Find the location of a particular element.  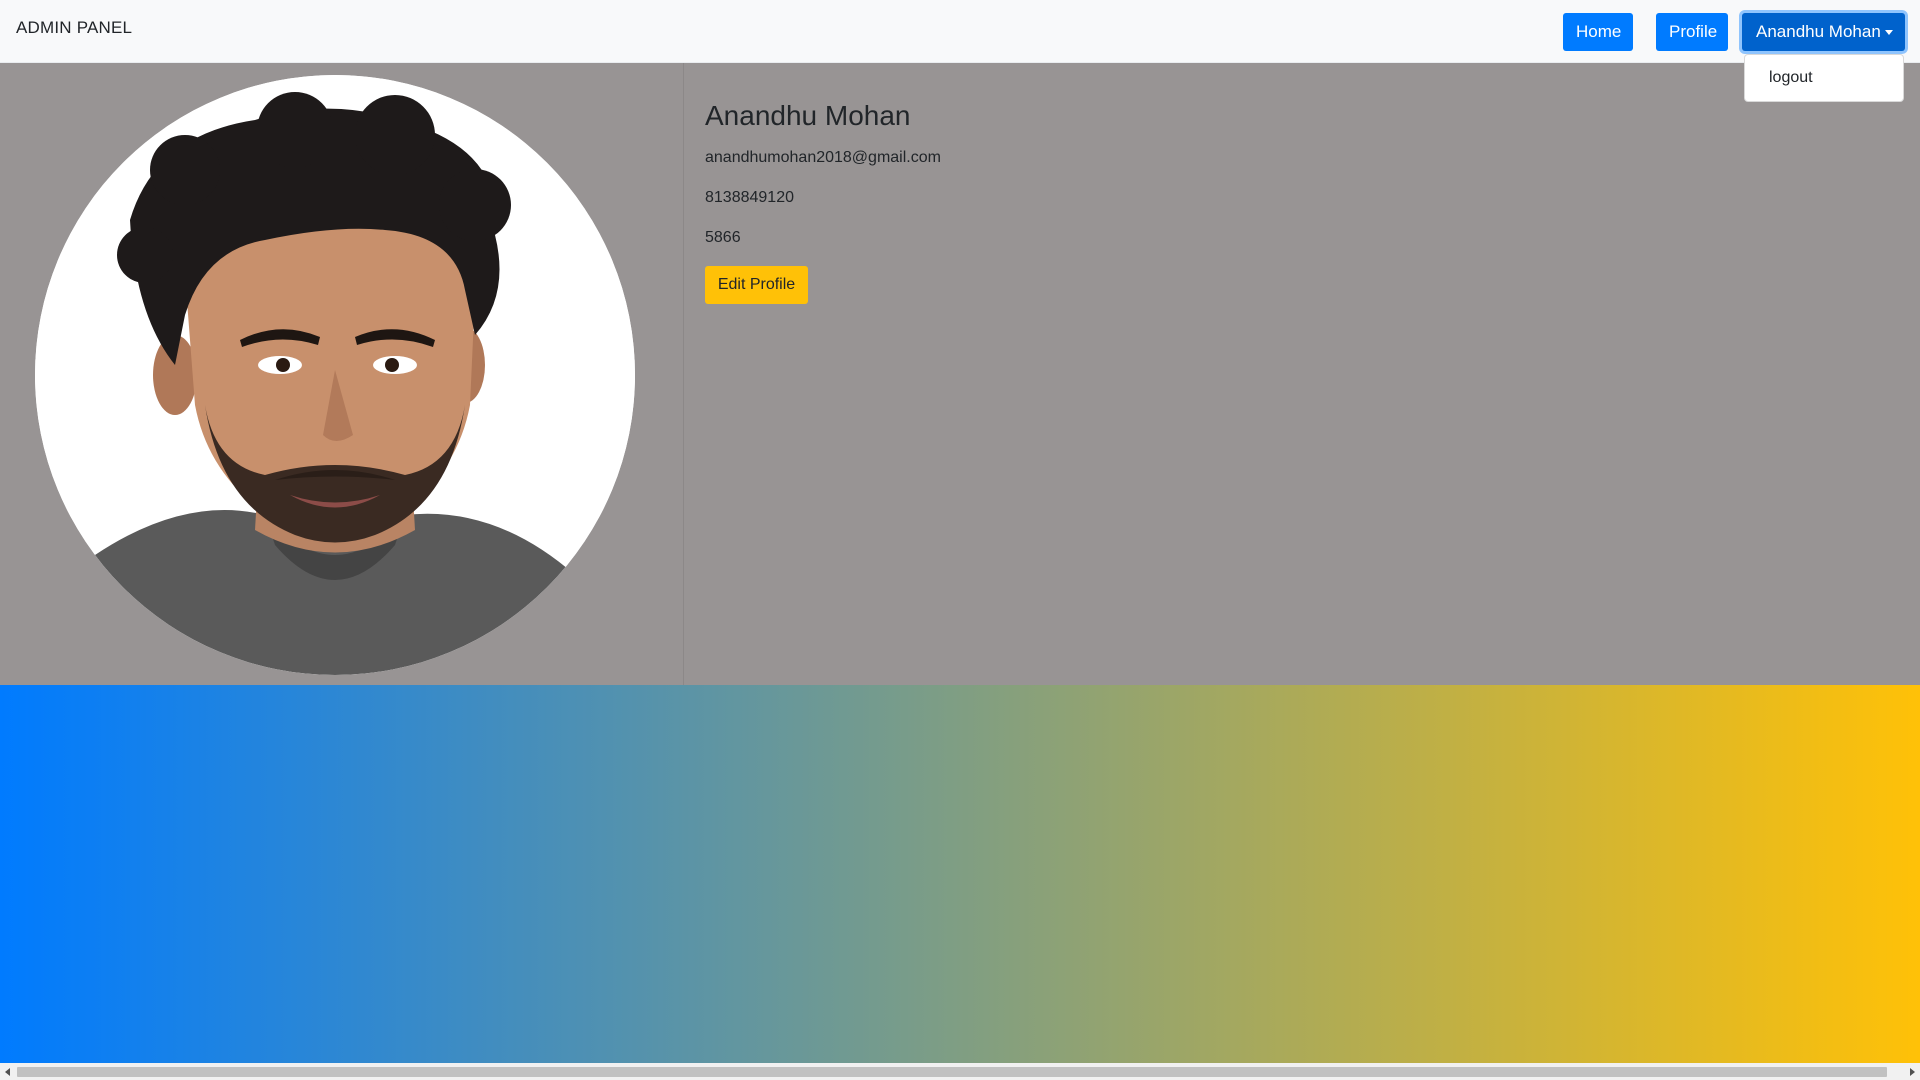

navbar: ADMIN PANEL Home Profile Anandhu Mohan is located at coordinates (960, 31).